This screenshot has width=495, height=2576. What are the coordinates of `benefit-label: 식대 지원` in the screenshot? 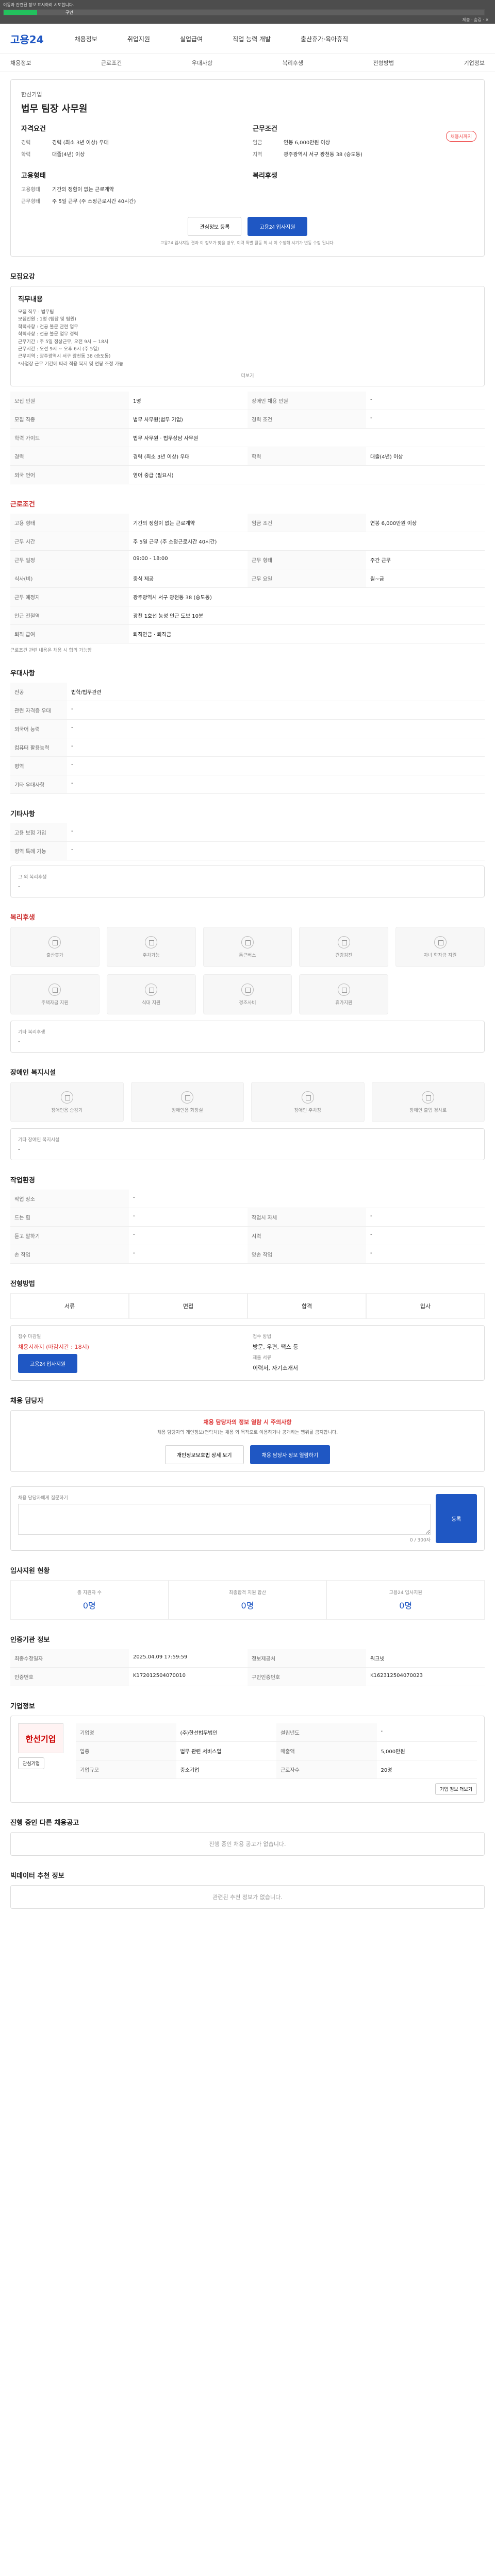 It's located at (151, 1003).